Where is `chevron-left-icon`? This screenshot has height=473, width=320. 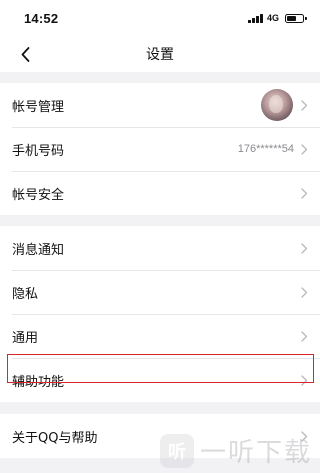 chevron-left-icon is located at coordinates (25, 54).